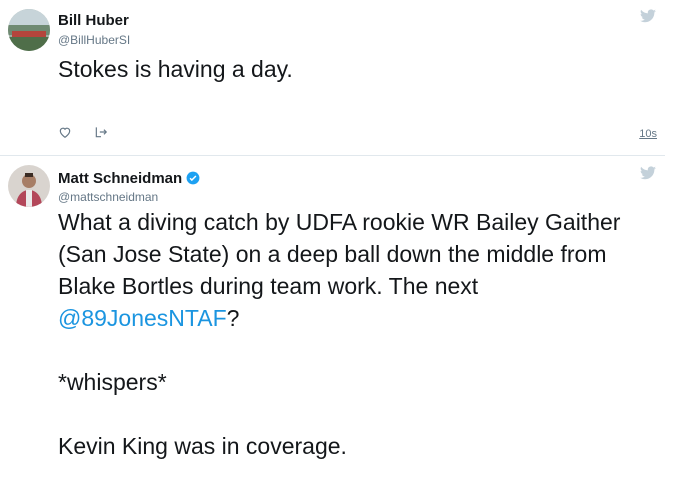 This screenshot has height=496, width=673. I want to click on timestamp: 10s, so click(648, 134).